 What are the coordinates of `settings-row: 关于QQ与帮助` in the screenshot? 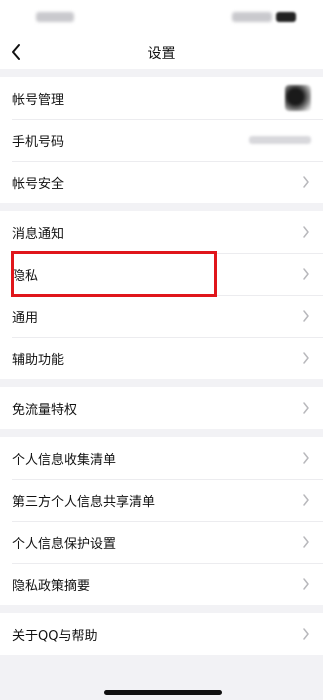 It's located at (161, 634).